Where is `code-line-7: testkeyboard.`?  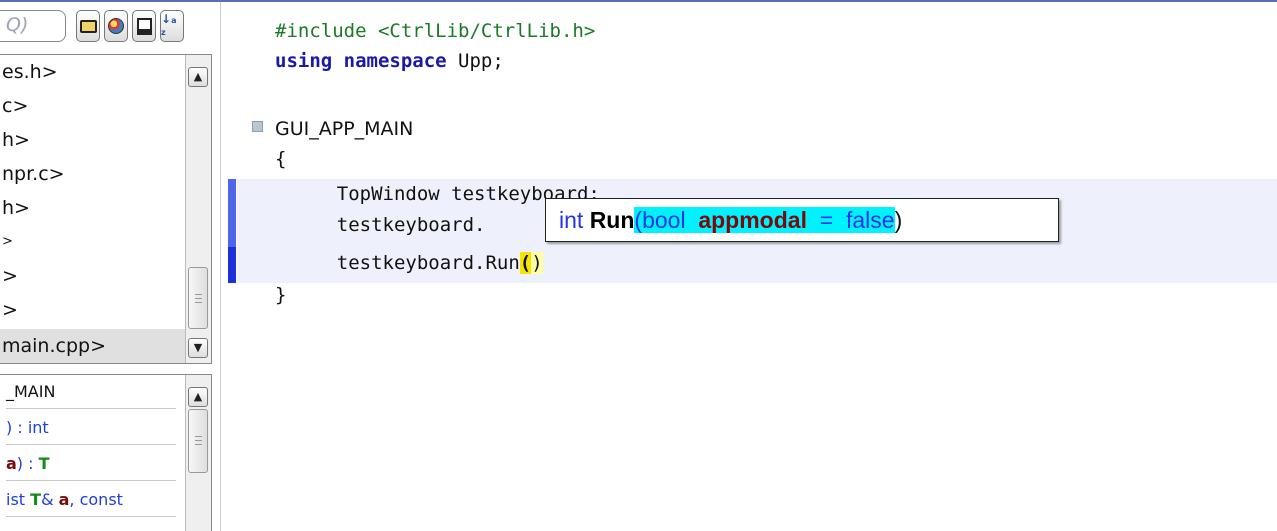 code-line-7: testkeyboard. is located at coordinates (388, 225).